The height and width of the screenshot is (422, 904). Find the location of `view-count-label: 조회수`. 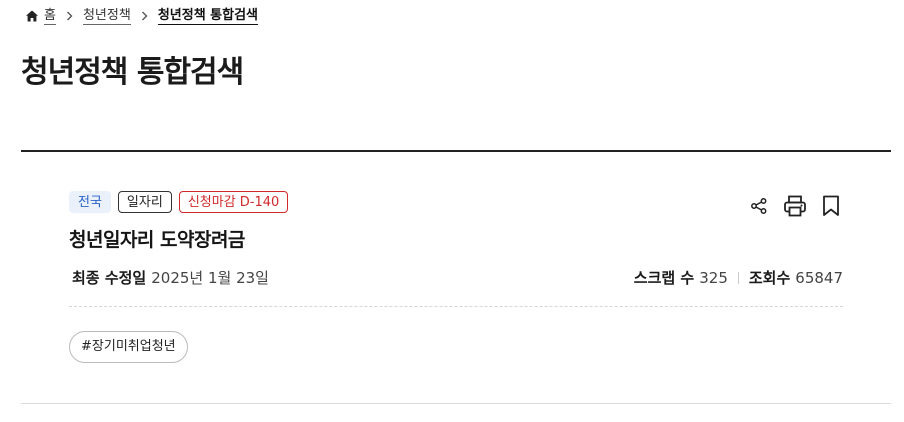

view-count-label: 조회수 is located at coordinates (769, 278).